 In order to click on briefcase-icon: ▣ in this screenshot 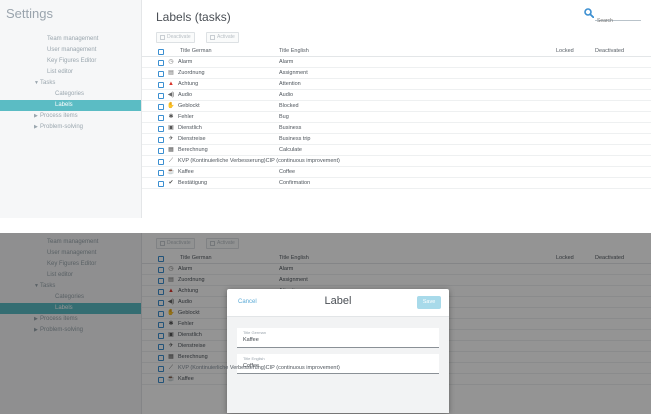, I will do `click(171, 128)`.